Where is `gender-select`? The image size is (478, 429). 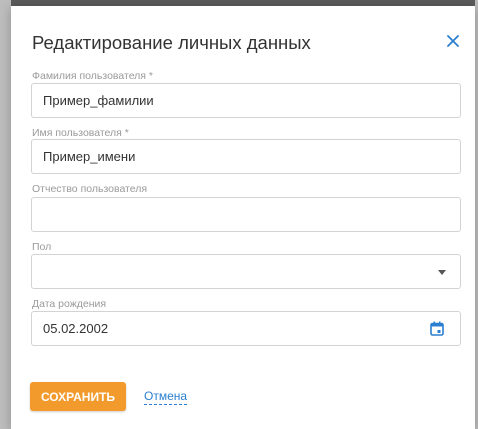 gender-select is located at coordinates (246, 271).